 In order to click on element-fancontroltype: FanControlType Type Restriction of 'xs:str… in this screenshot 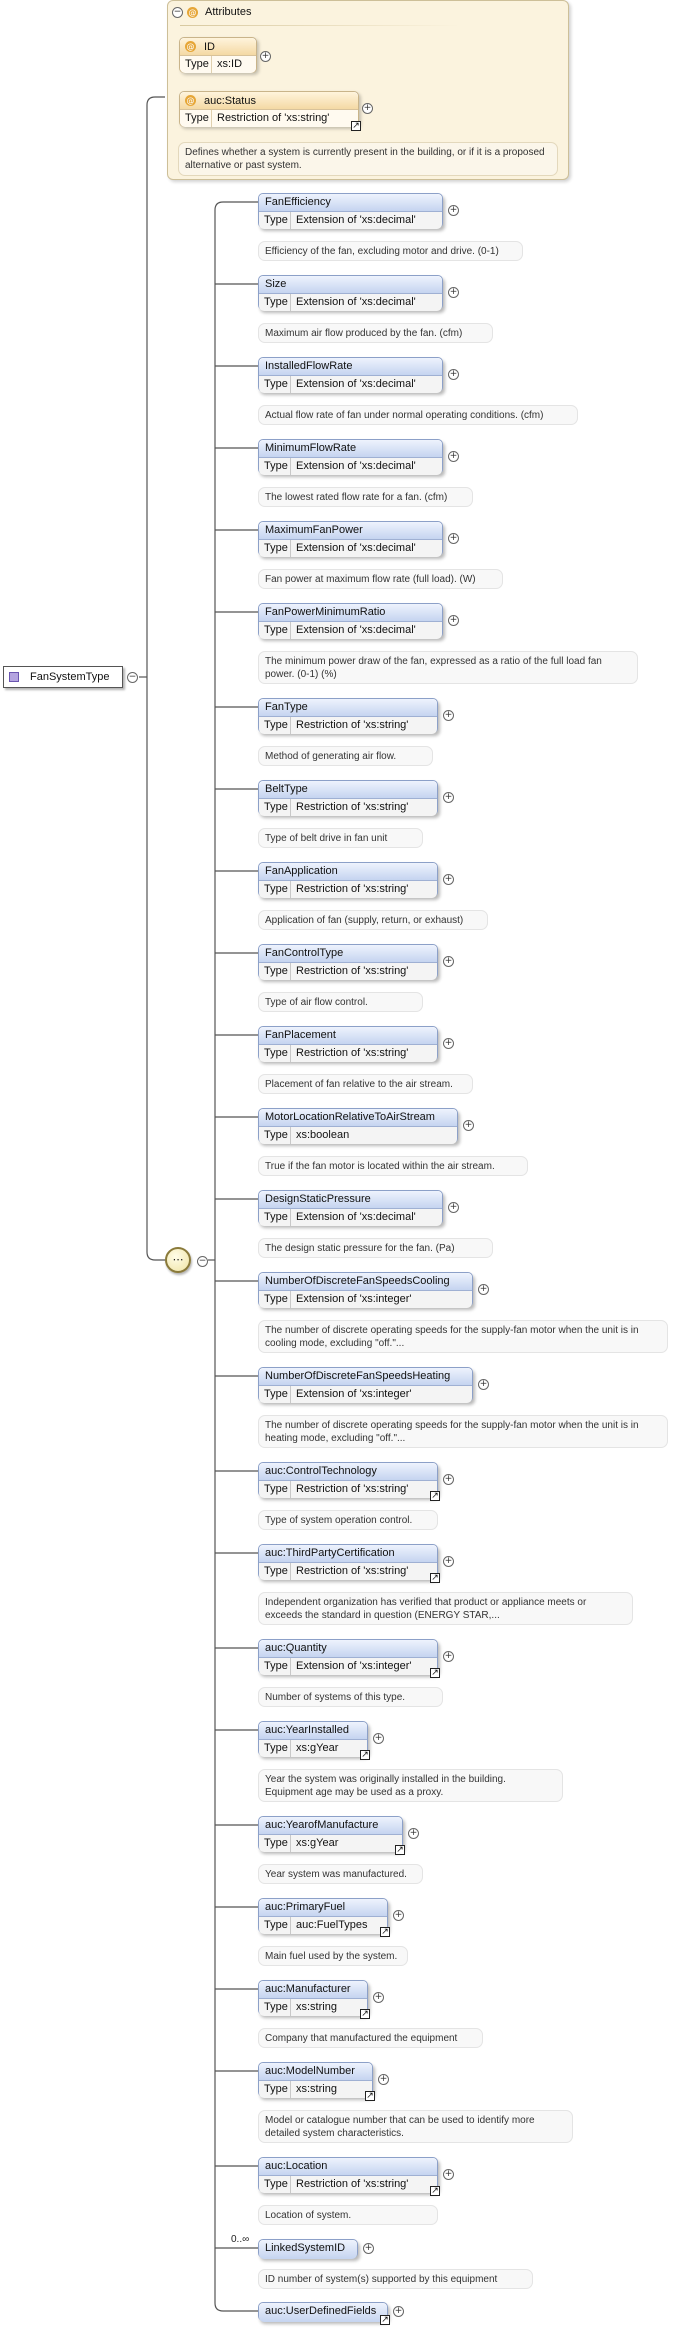, I will do `click(348, 962)`.